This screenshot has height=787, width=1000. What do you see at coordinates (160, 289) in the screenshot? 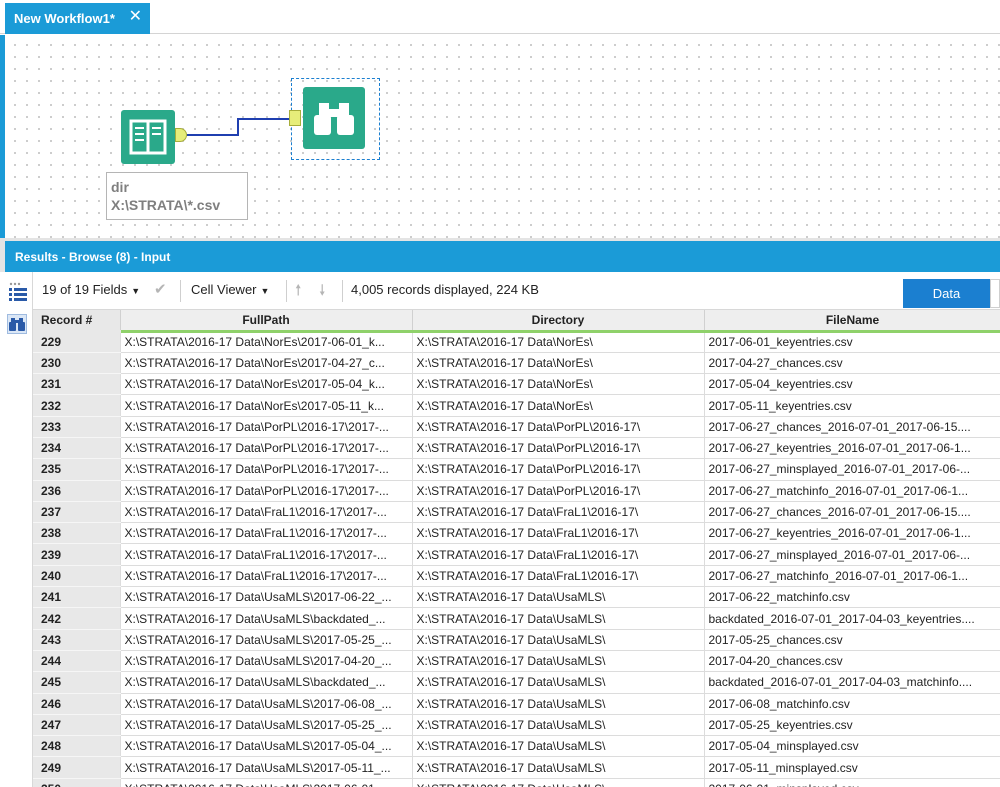
I see `checkmark-icon: ✔` at bounding box center [160, 289].